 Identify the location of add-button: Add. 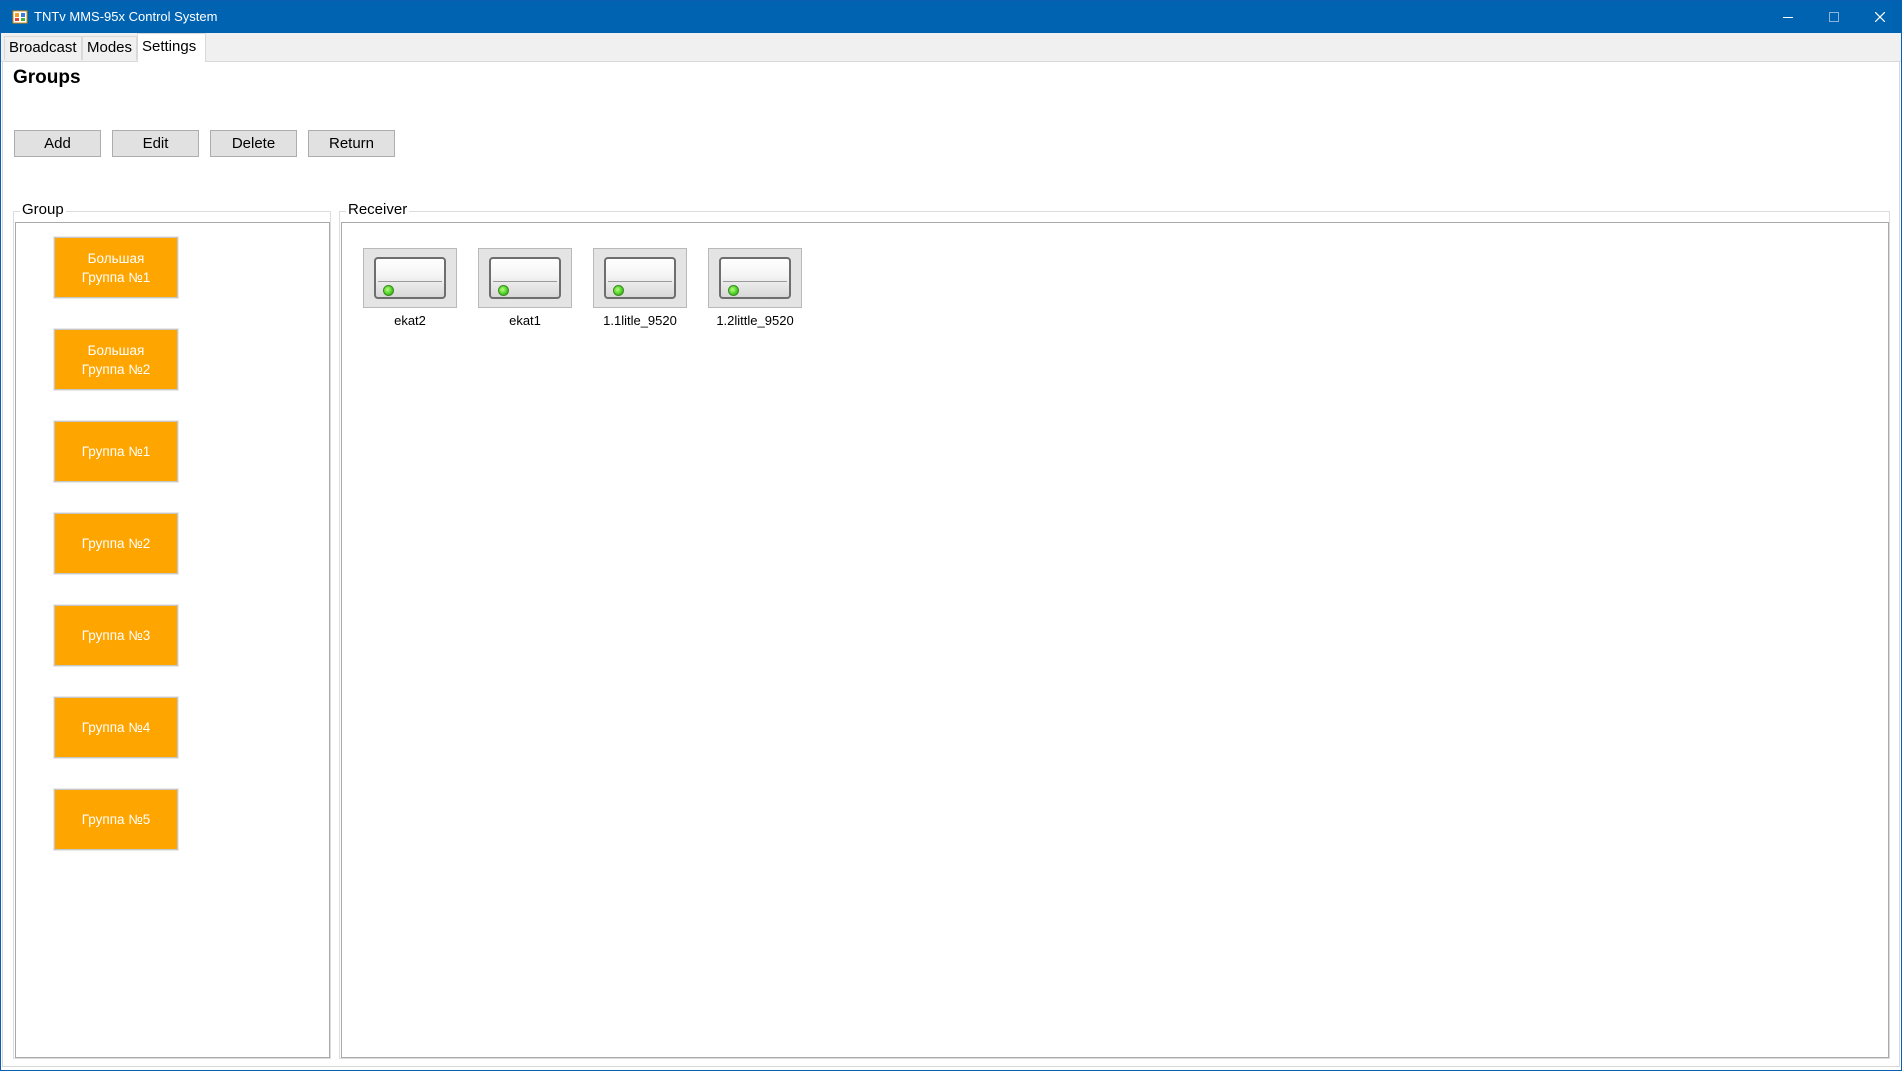
(57, 143).